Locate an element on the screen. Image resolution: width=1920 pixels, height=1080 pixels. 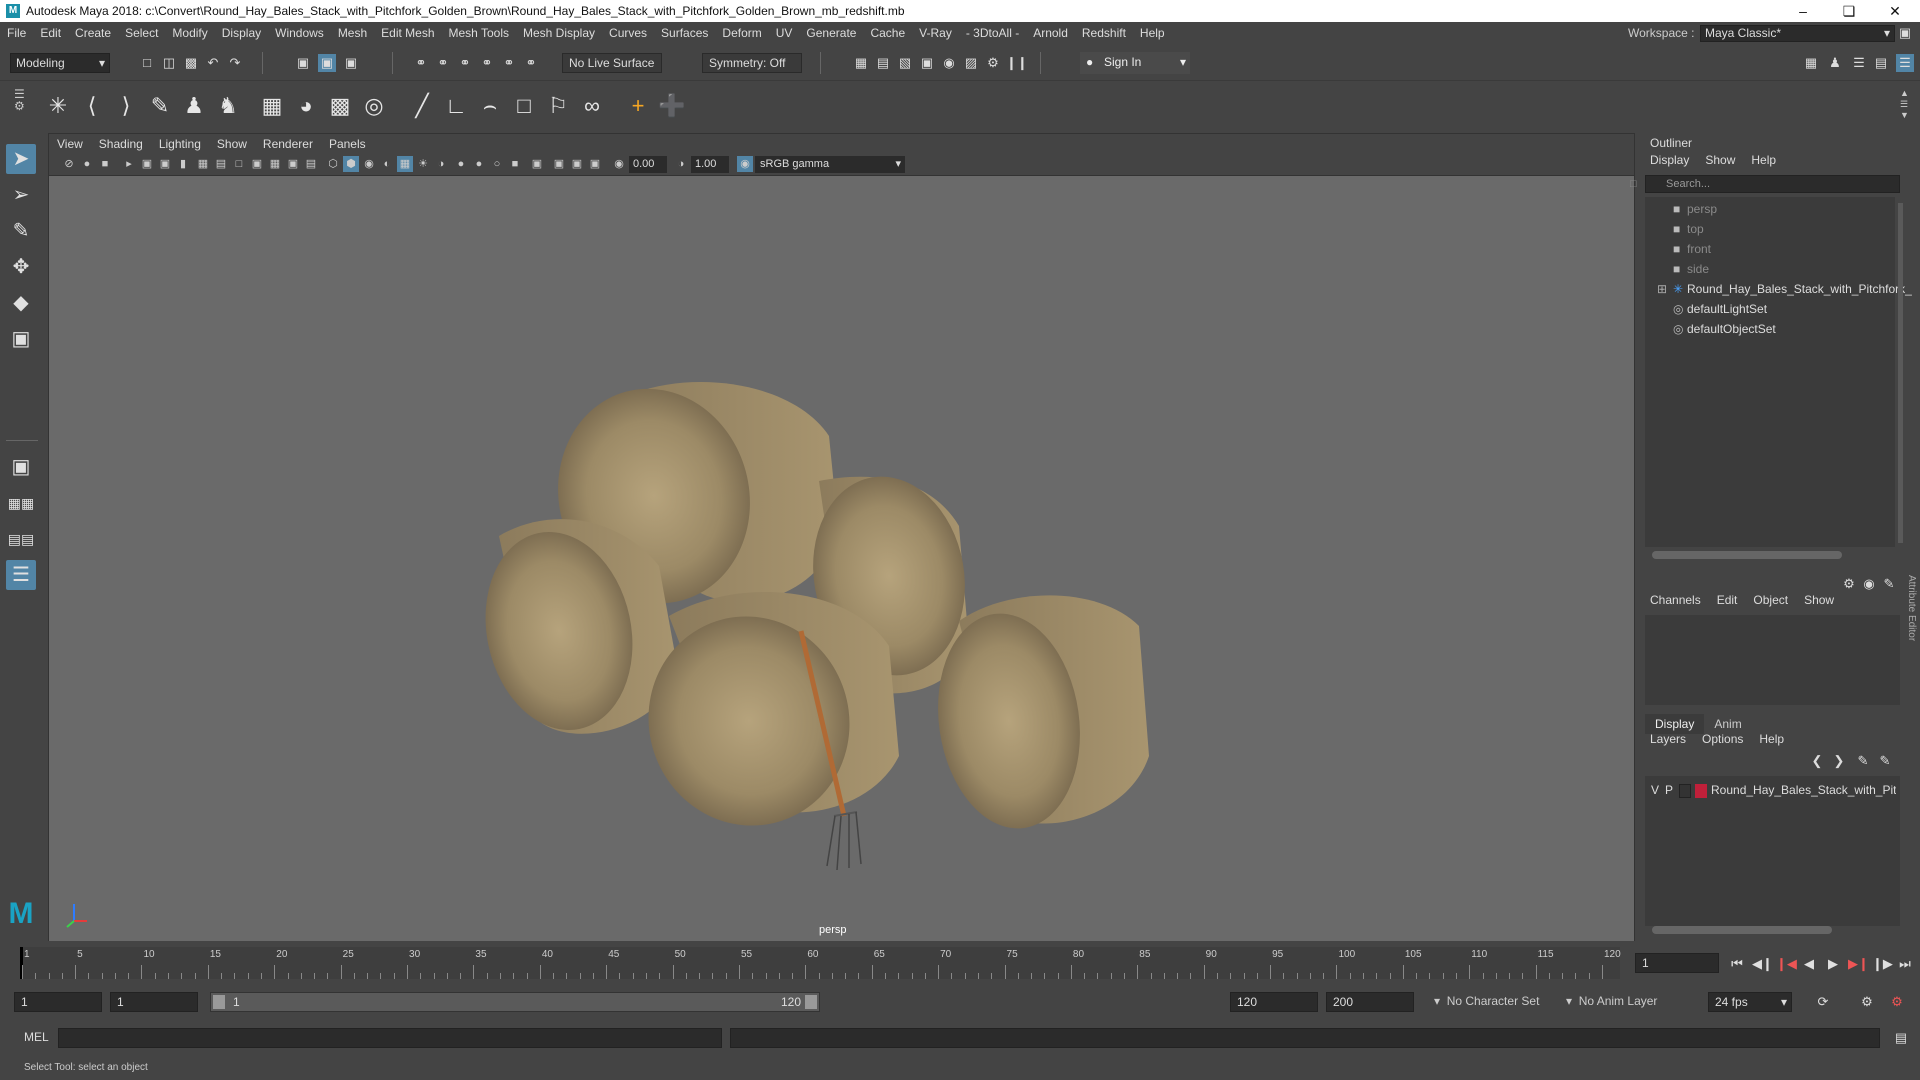
menu-uv: UV is located at coordinates (784, 33).